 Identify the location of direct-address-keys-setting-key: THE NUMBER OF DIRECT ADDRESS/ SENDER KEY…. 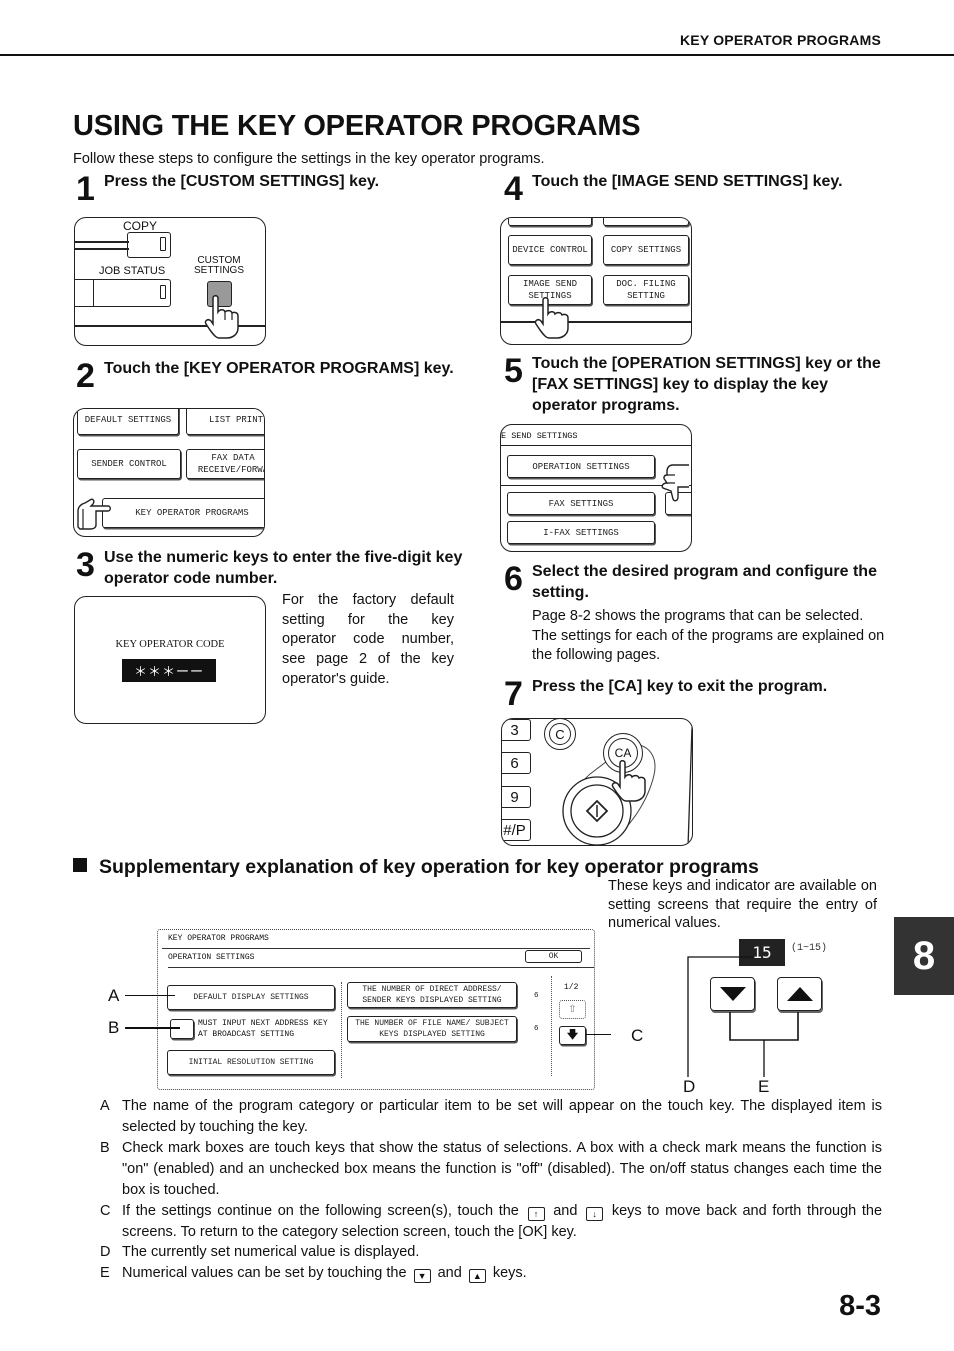
(432, 995).